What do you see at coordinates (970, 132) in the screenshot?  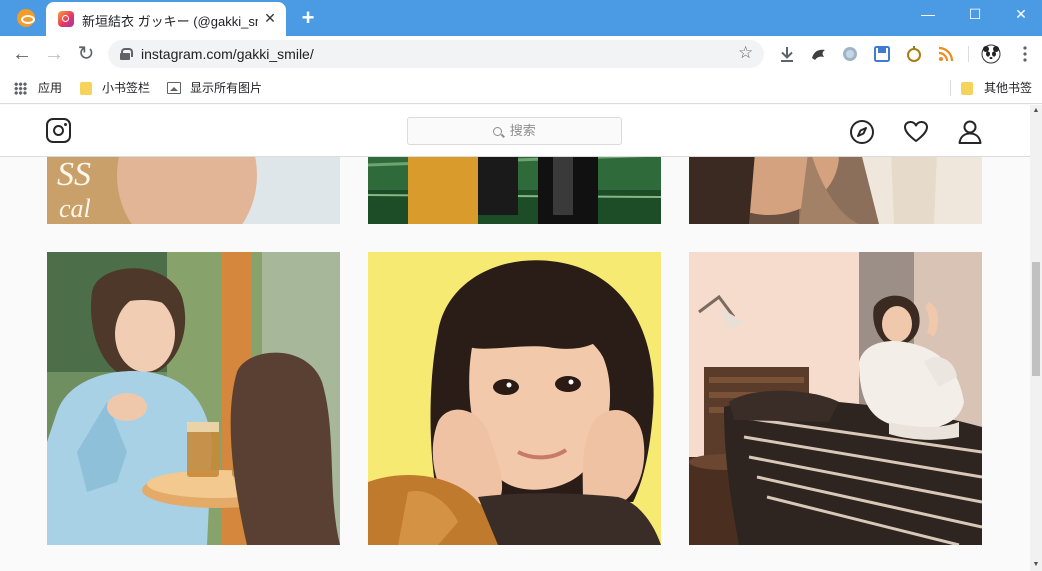 I see `profile-icon` at bounding box center [970, 132].